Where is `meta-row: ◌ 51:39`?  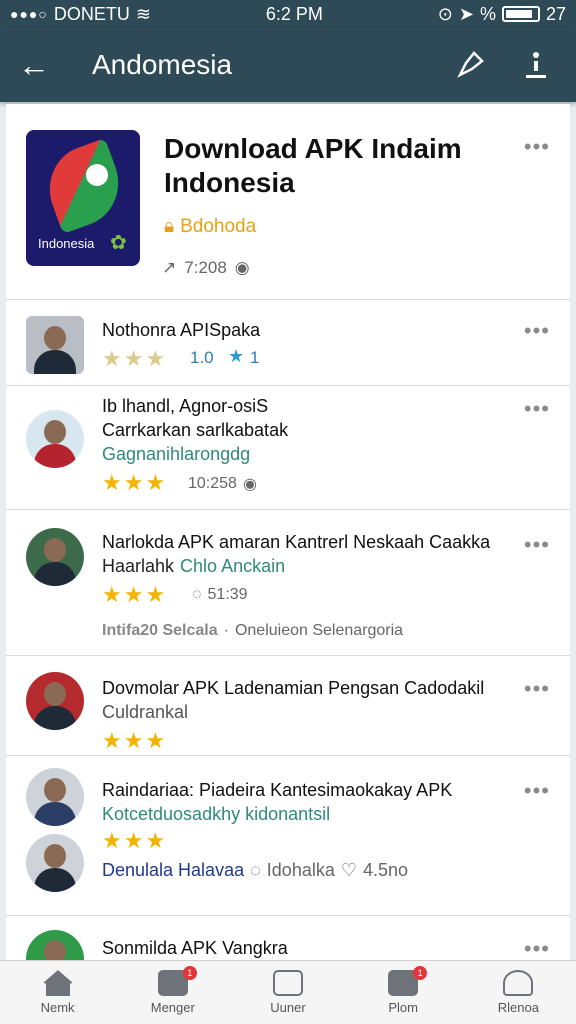
meta-row: ◌ 51:39 is located at coordinates (220, 595).